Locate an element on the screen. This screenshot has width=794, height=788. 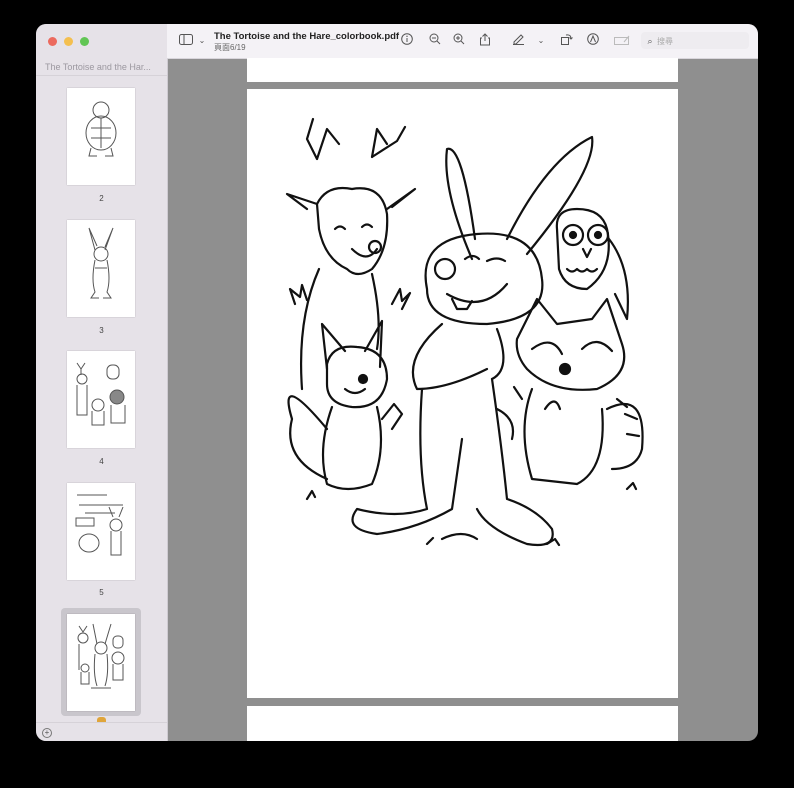
add-icon: + is located at coordinates (47, 733).